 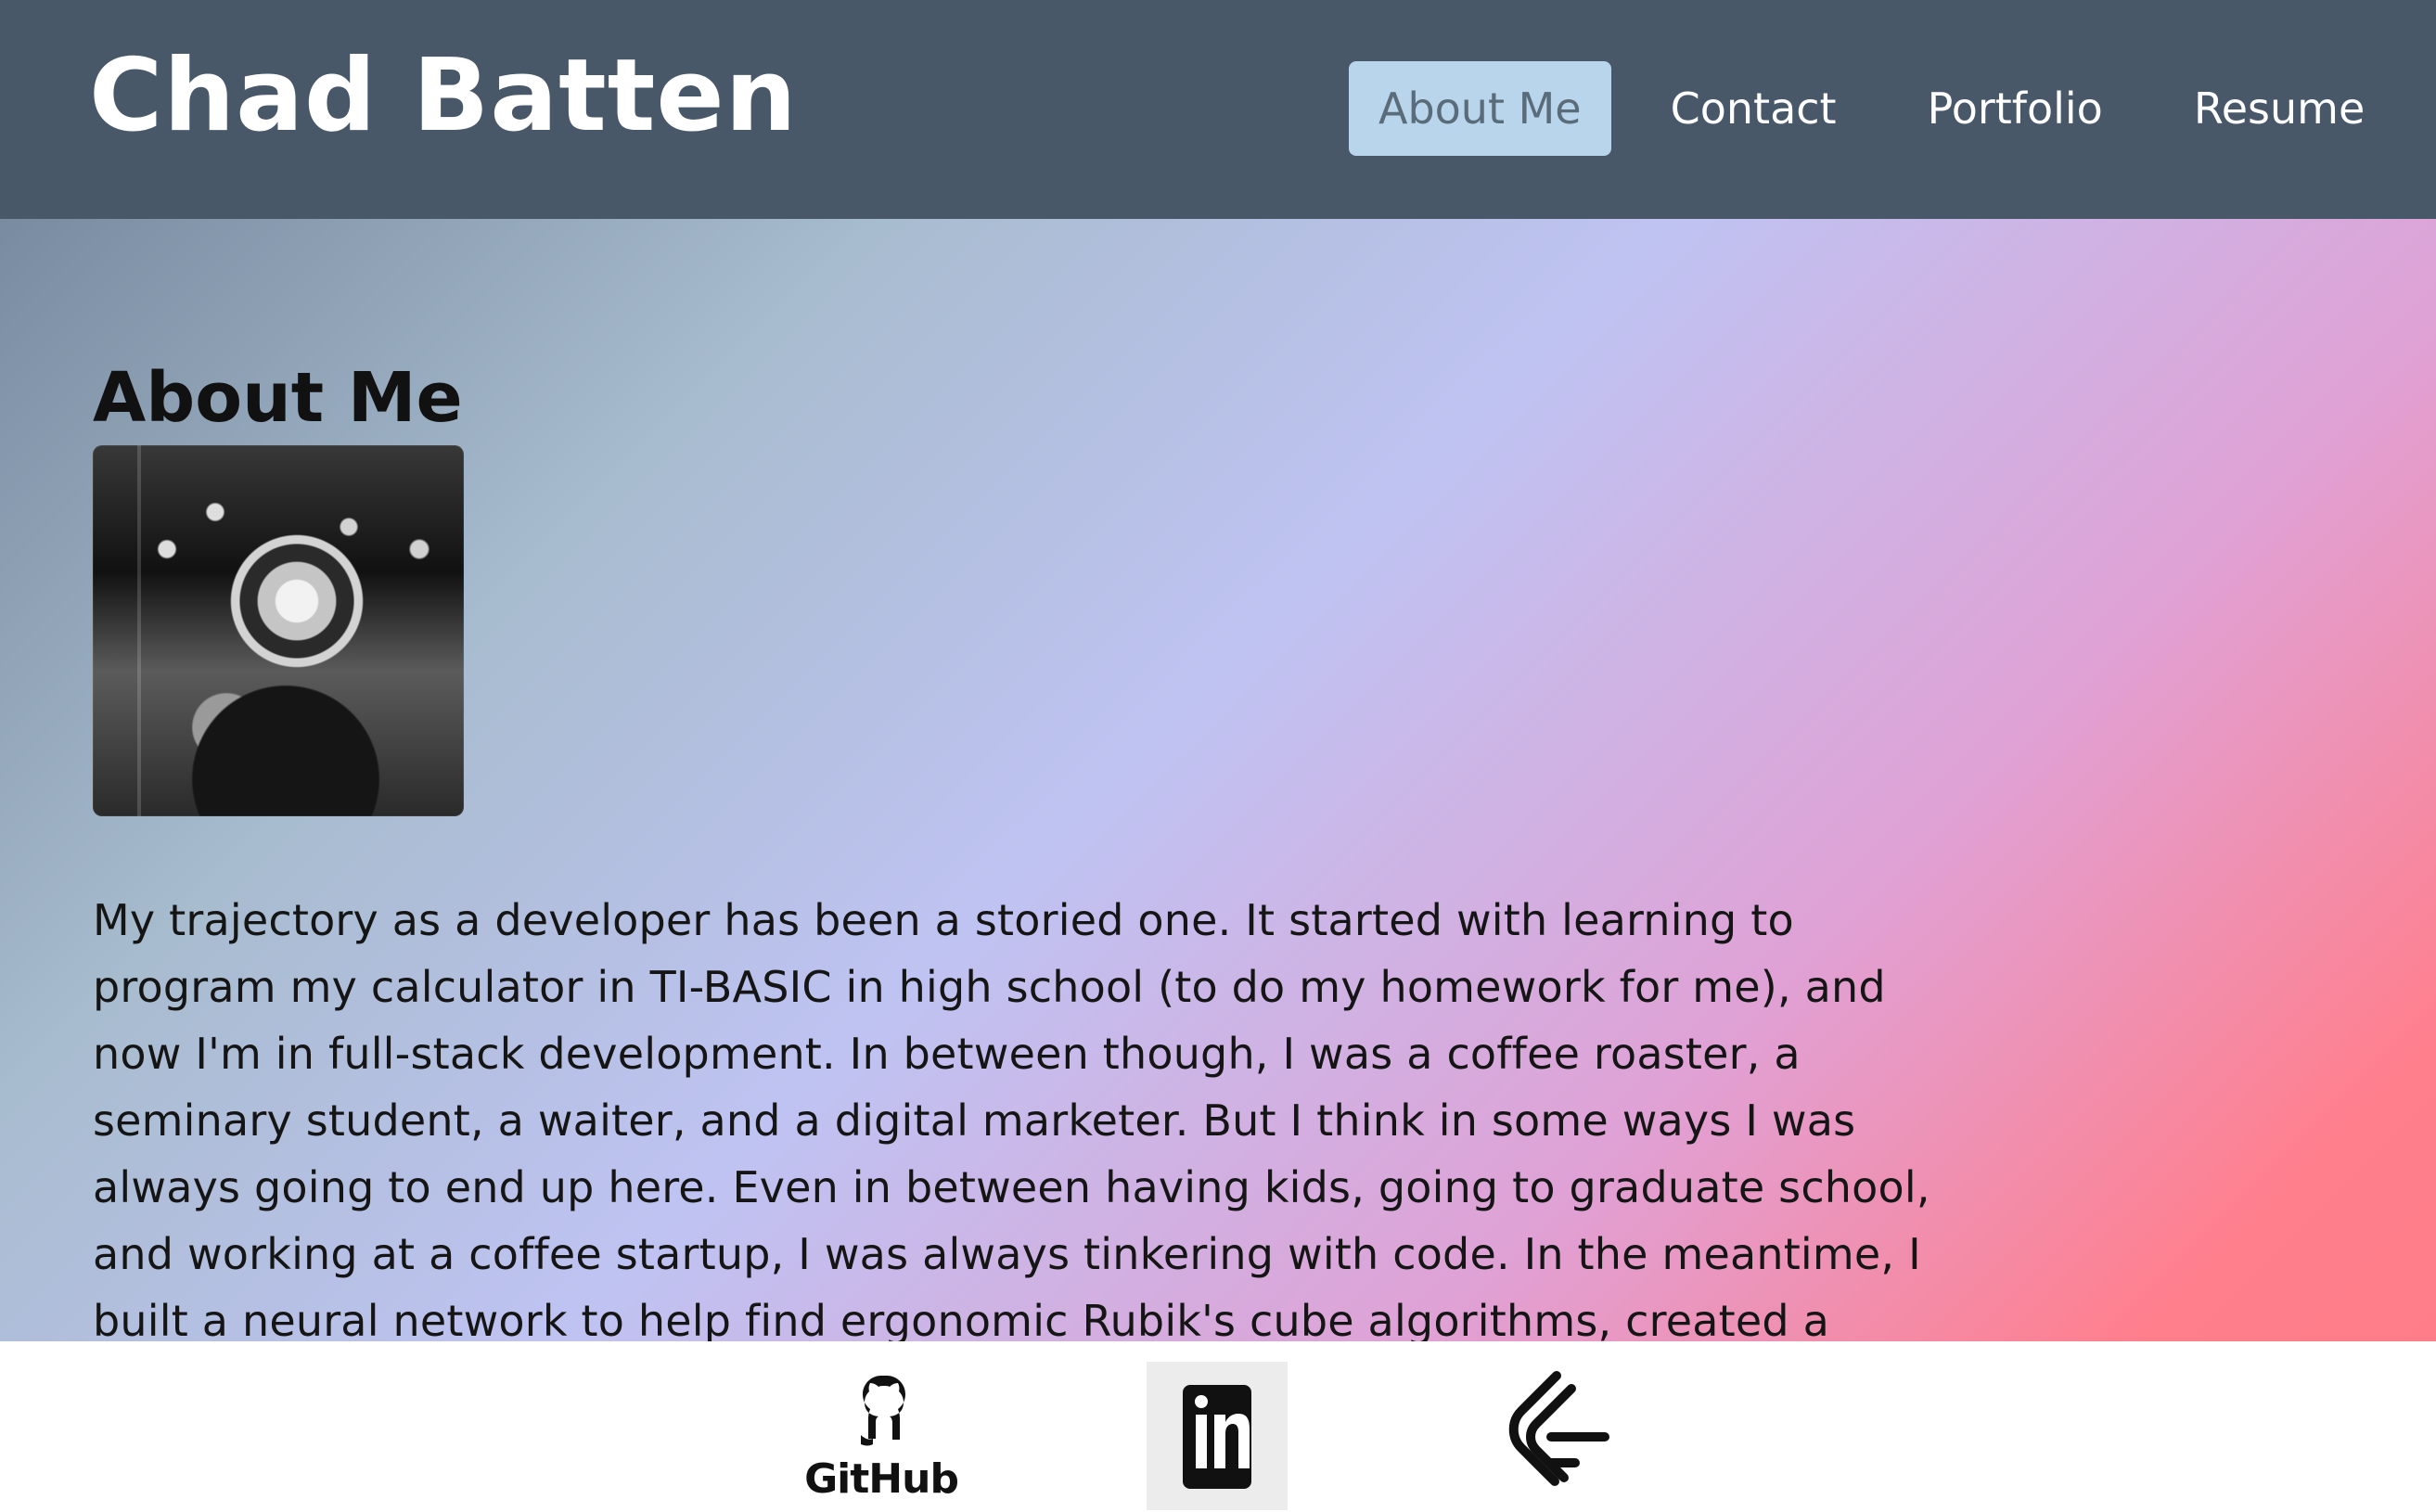 I want to click on linkedin-link, so click(x=1217, y=1436).